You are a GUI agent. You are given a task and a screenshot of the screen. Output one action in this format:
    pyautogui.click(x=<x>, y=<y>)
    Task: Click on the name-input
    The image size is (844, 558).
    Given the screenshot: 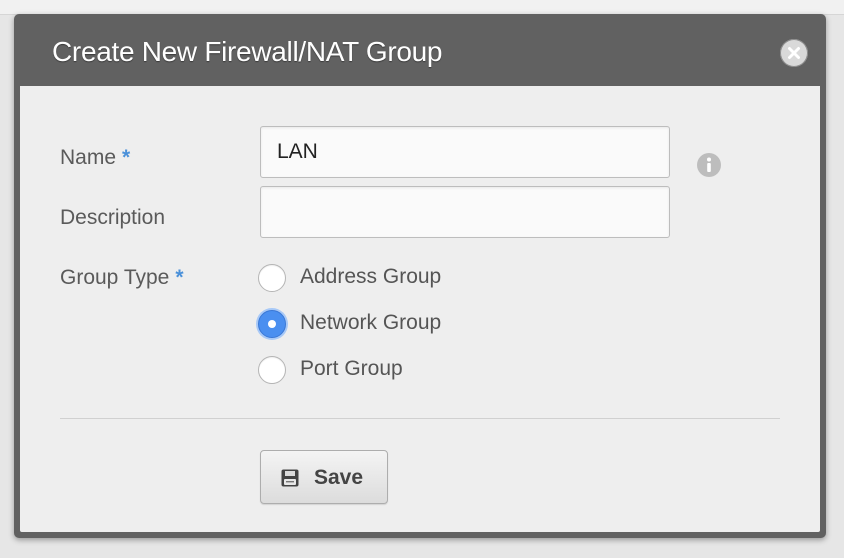 What is the action you would take?
    pyautogui.click(x=465, y=152)
    